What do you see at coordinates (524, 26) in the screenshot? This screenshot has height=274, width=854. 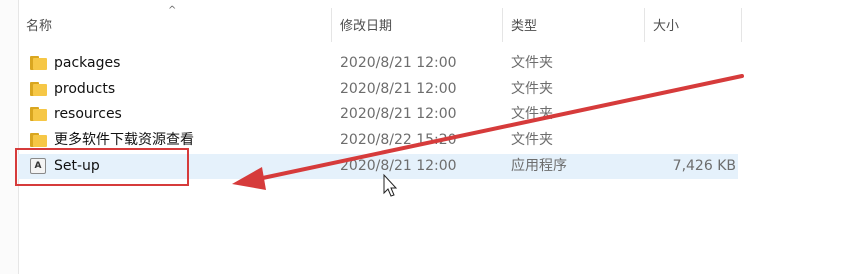 I see `column-header-type-label: 类型` at bounding box center [524, 26].